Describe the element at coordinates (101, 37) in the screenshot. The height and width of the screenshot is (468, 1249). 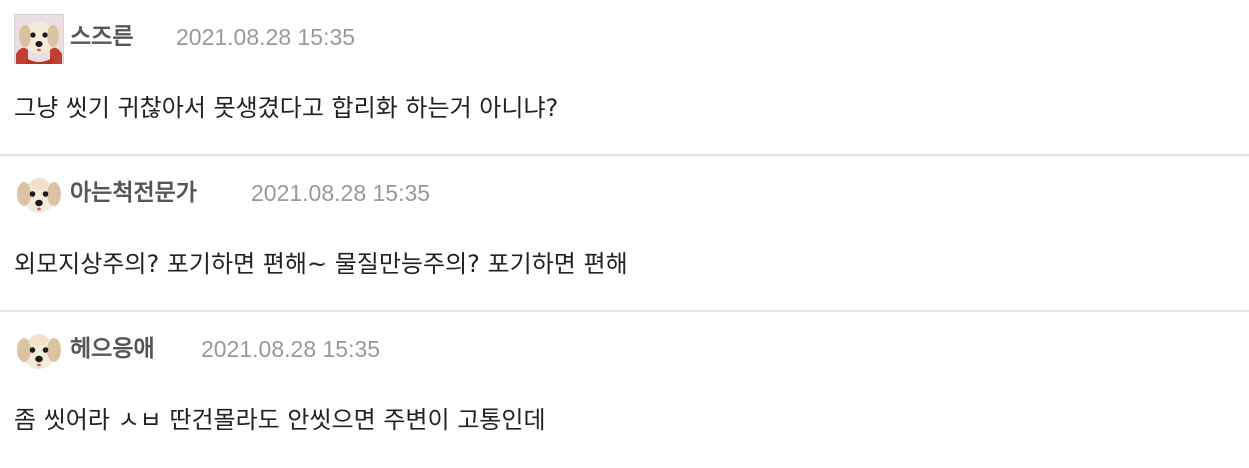
I see `comment-nickname: 스즈른` at that location.